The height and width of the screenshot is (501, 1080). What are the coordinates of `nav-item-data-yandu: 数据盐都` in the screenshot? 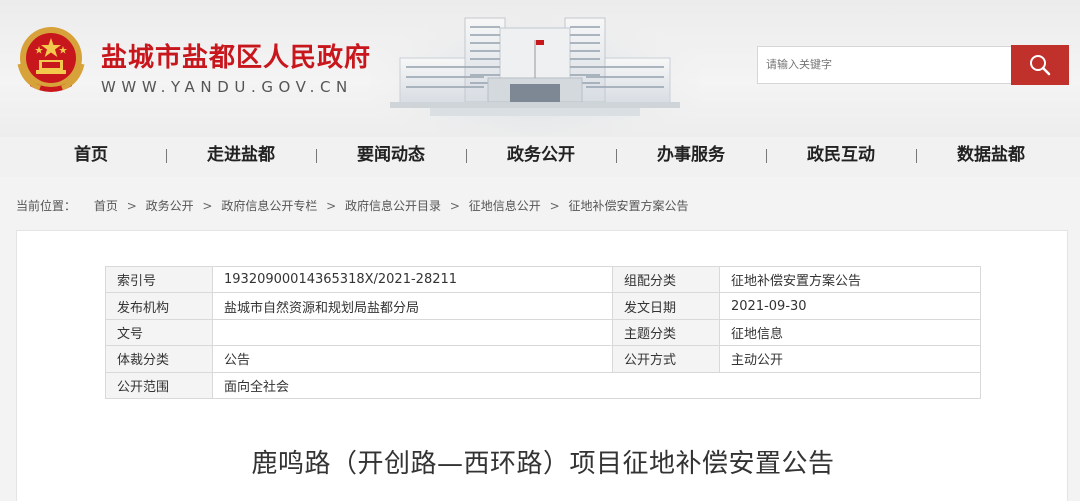 It's located at (991, 157).